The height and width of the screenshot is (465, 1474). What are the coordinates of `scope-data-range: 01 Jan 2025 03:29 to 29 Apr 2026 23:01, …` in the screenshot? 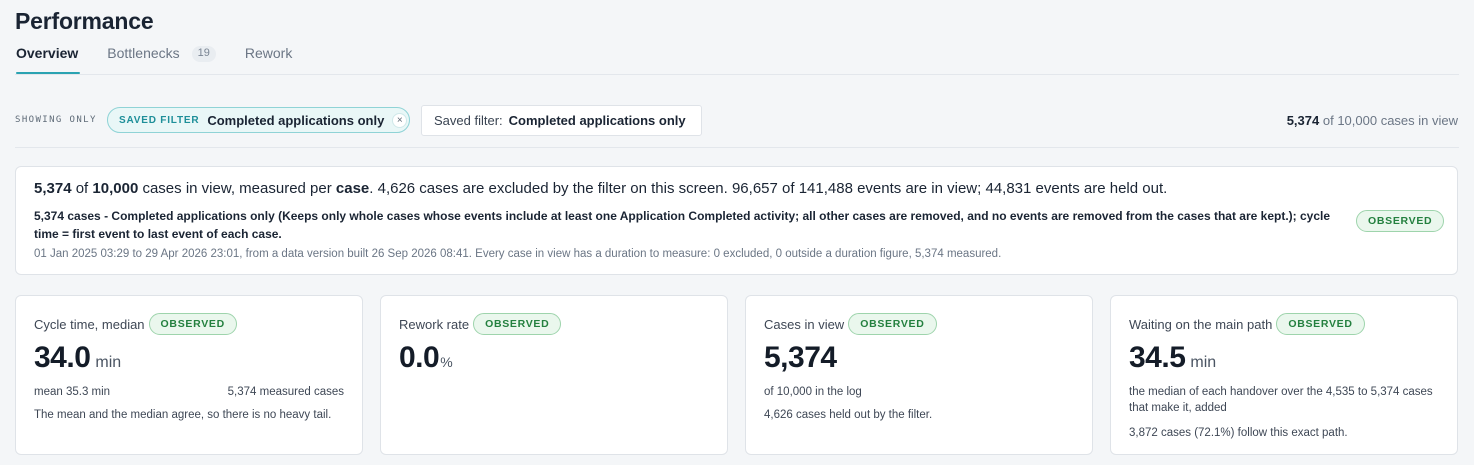 It's located at (518, 254).